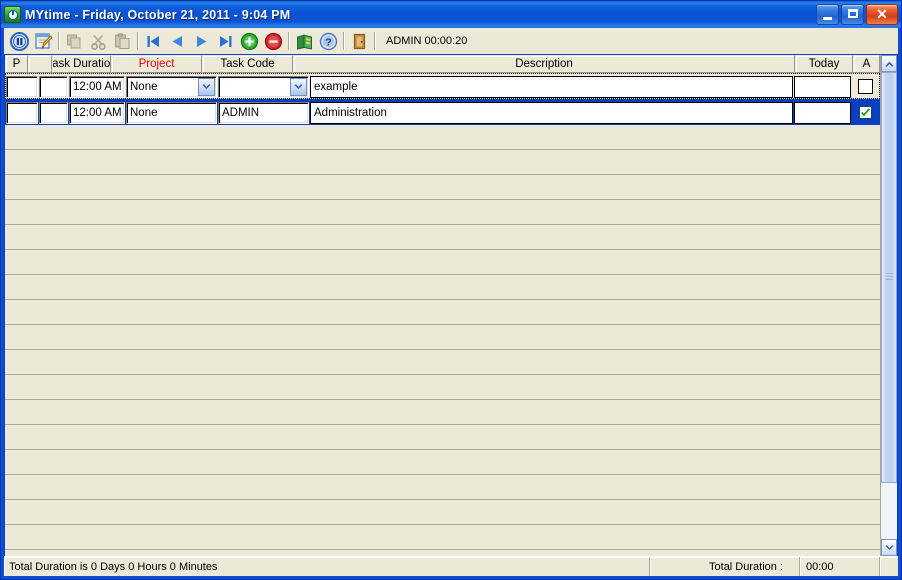 Image resolution: width=902 pixels, height=580 pixels. I want to click on scroll-down-button, so click(889, 547).